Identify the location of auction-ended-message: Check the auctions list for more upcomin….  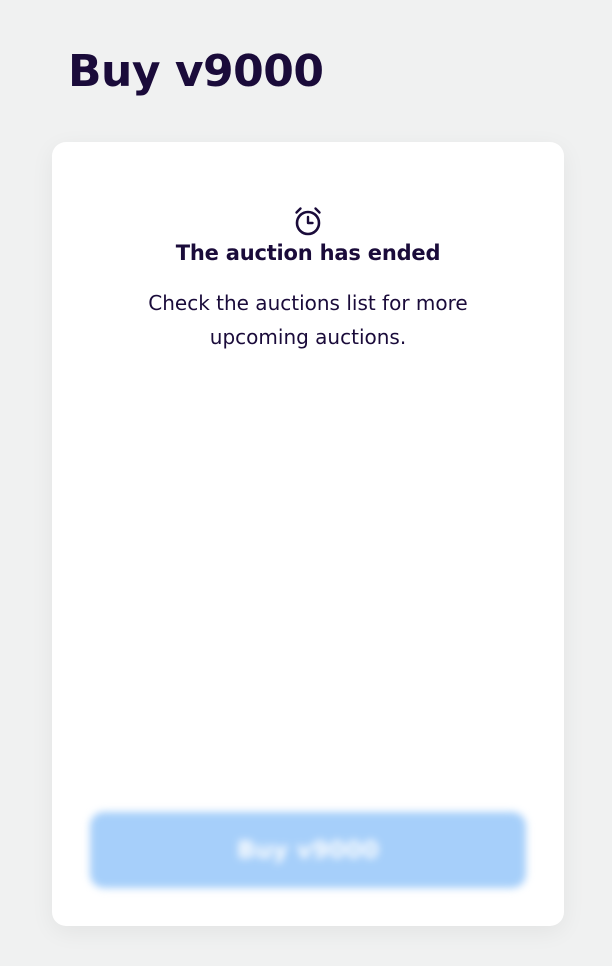
(308, 320).